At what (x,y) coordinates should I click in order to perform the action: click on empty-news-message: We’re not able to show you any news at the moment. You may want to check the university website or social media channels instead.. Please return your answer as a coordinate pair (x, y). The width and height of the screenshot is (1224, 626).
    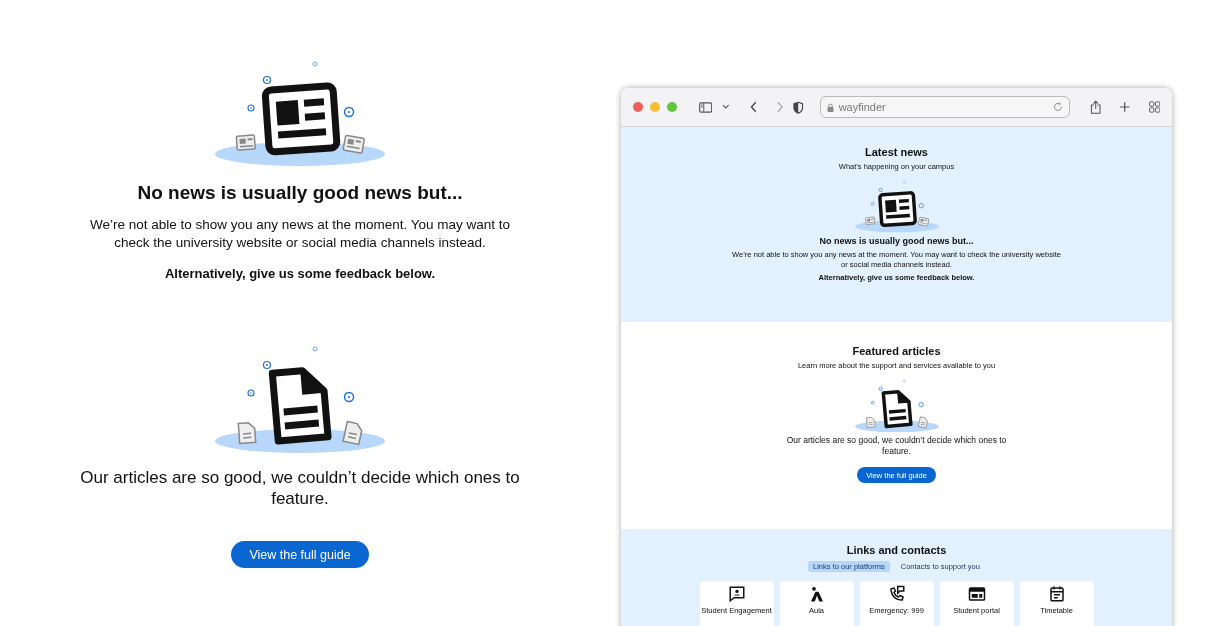
    Looking at the image, I should click on (300, 234).